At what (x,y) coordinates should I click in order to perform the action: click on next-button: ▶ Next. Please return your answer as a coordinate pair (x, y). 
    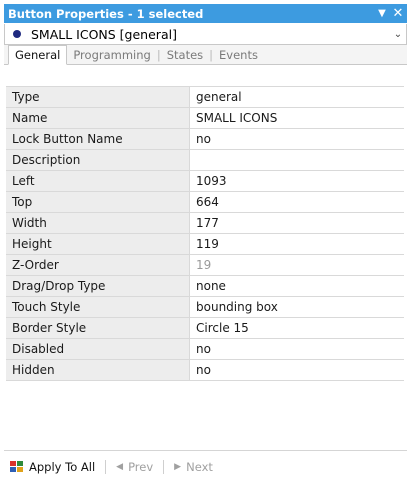
    Looking at the image, I should click on (193, 467).